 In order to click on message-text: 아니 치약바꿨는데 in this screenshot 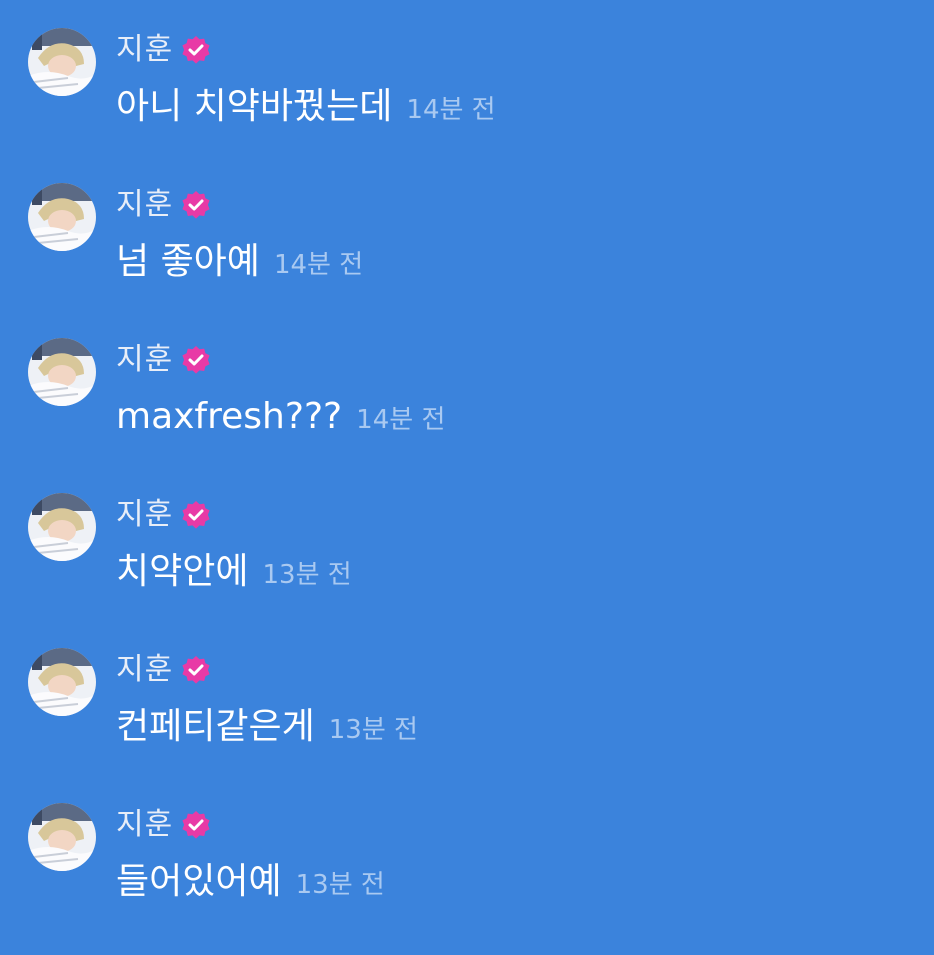, I will do `click(254, 106)`.